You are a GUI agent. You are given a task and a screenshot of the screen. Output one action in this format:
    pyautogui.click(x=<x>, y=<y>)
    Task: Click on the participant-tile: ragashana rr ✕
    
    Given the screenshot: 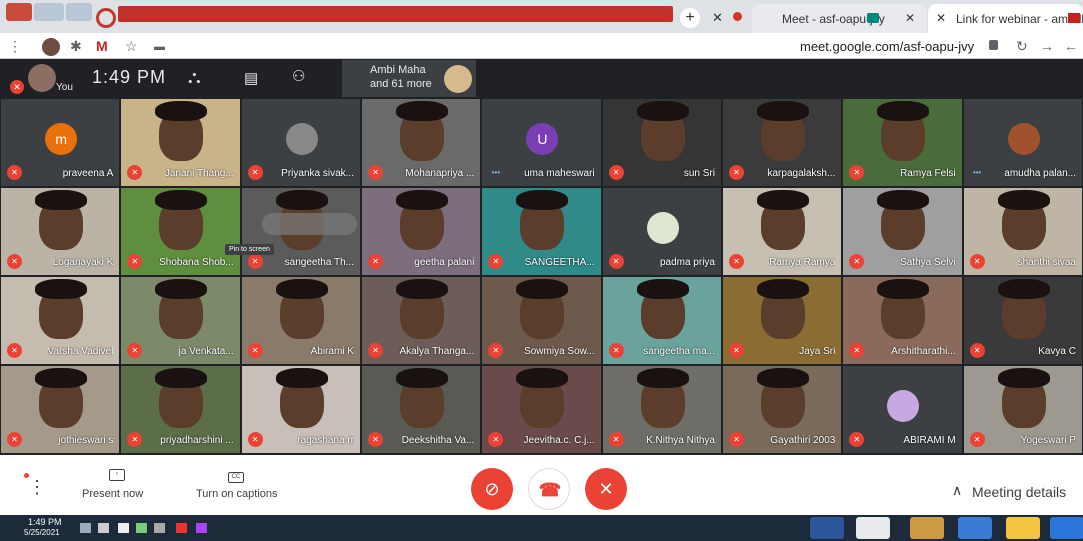 What is the action you would take?
    pyautogui.click(x=300, y=409)
    